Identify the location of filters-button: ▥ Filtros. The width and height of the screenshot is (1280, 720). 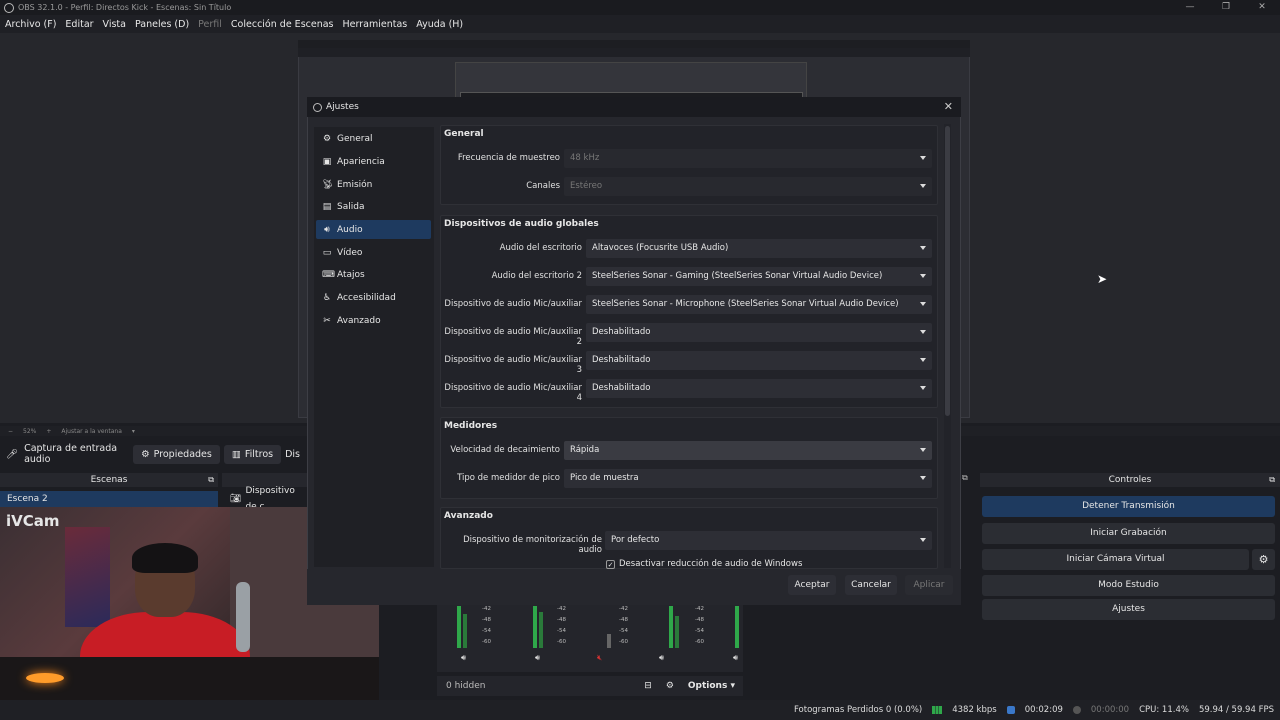
(252, 454).